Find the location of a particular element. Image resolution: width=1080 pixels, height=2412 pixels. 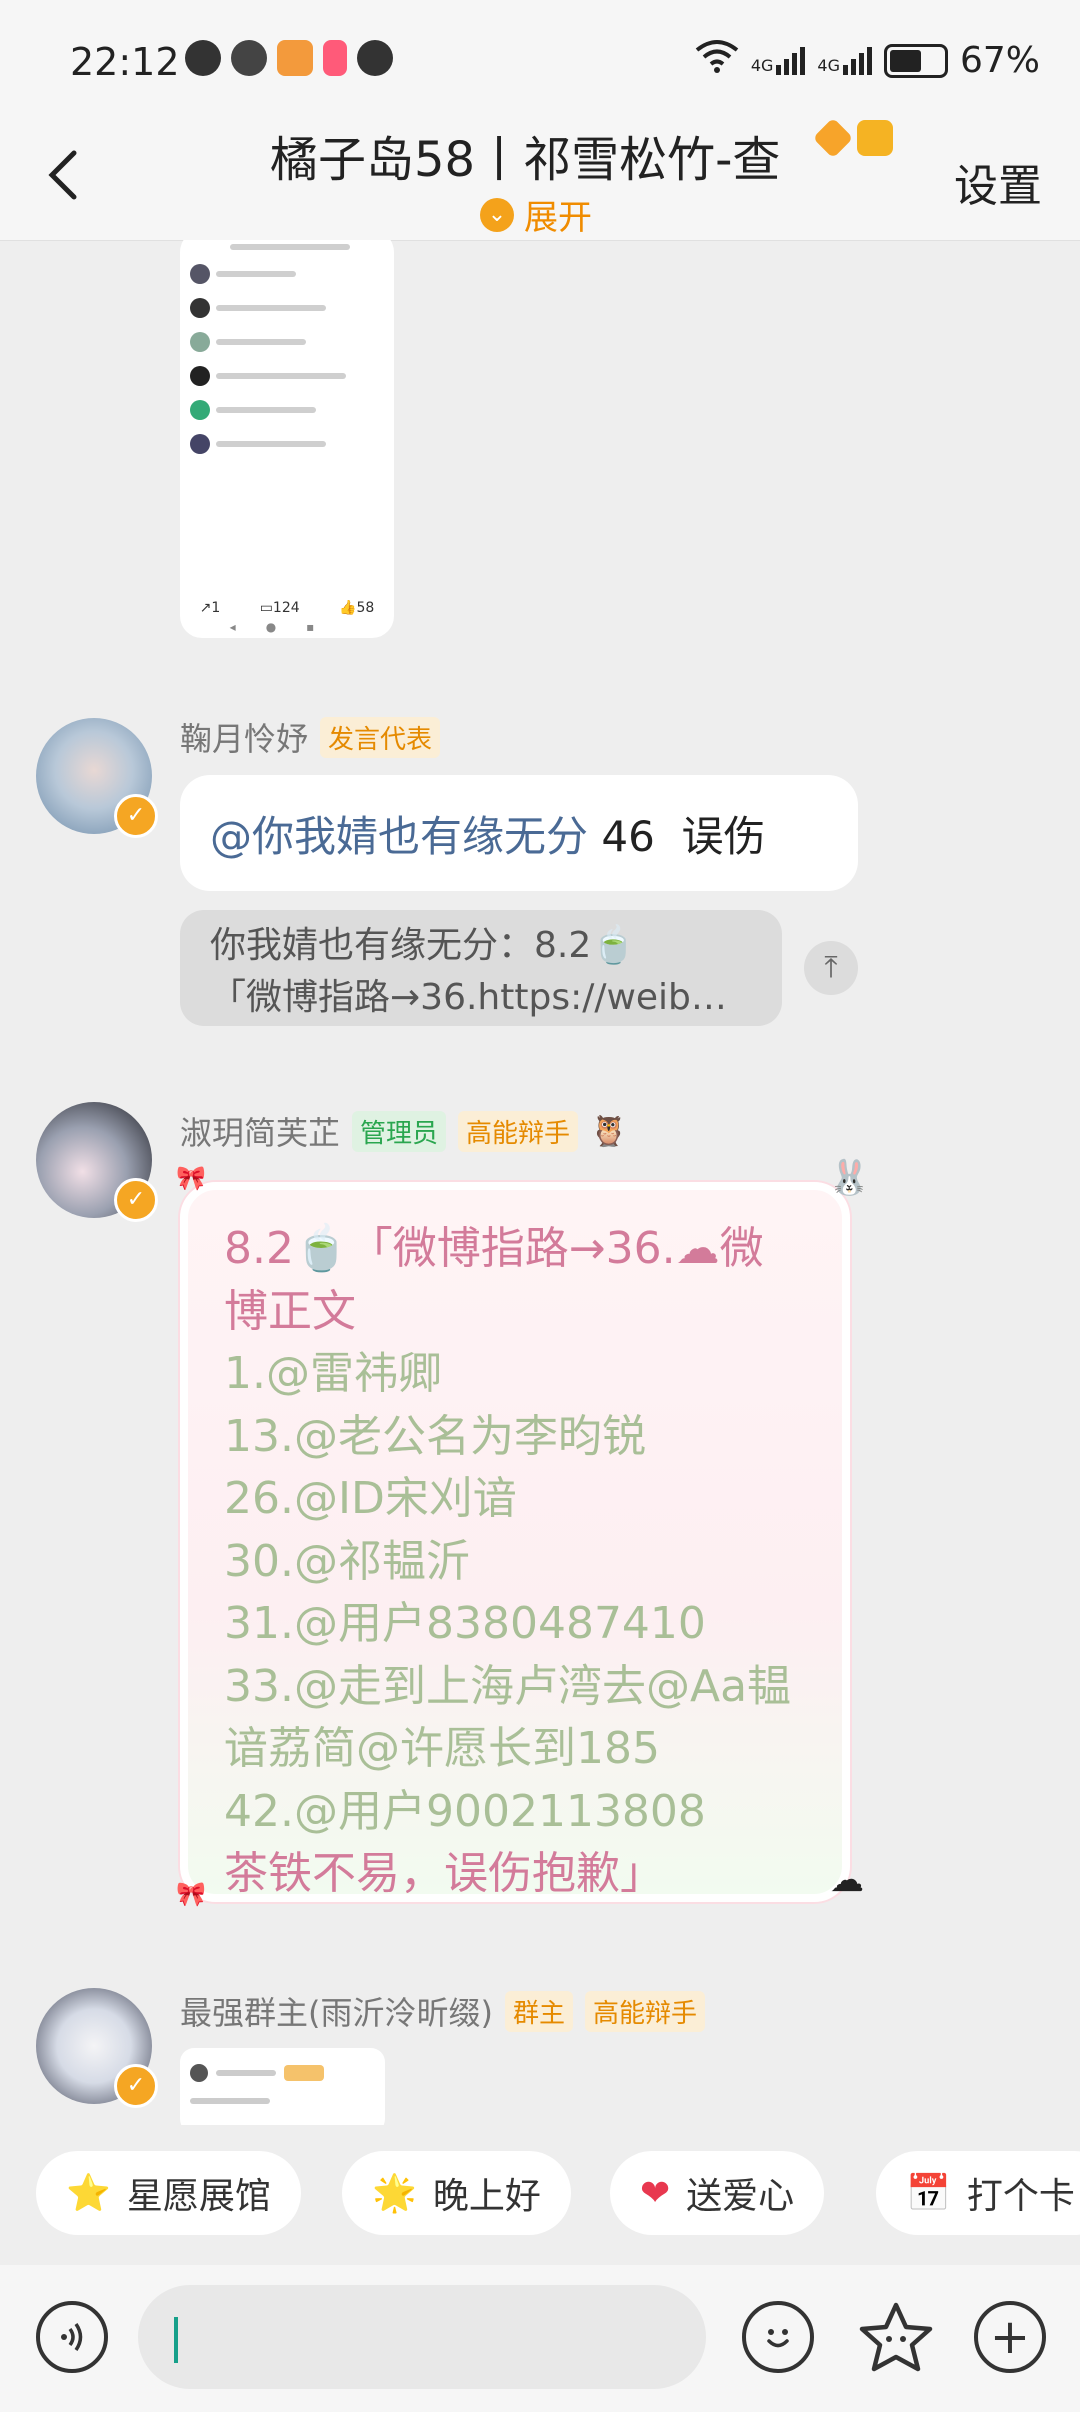

add-icon: + is located at coordinates (1010, 2337).